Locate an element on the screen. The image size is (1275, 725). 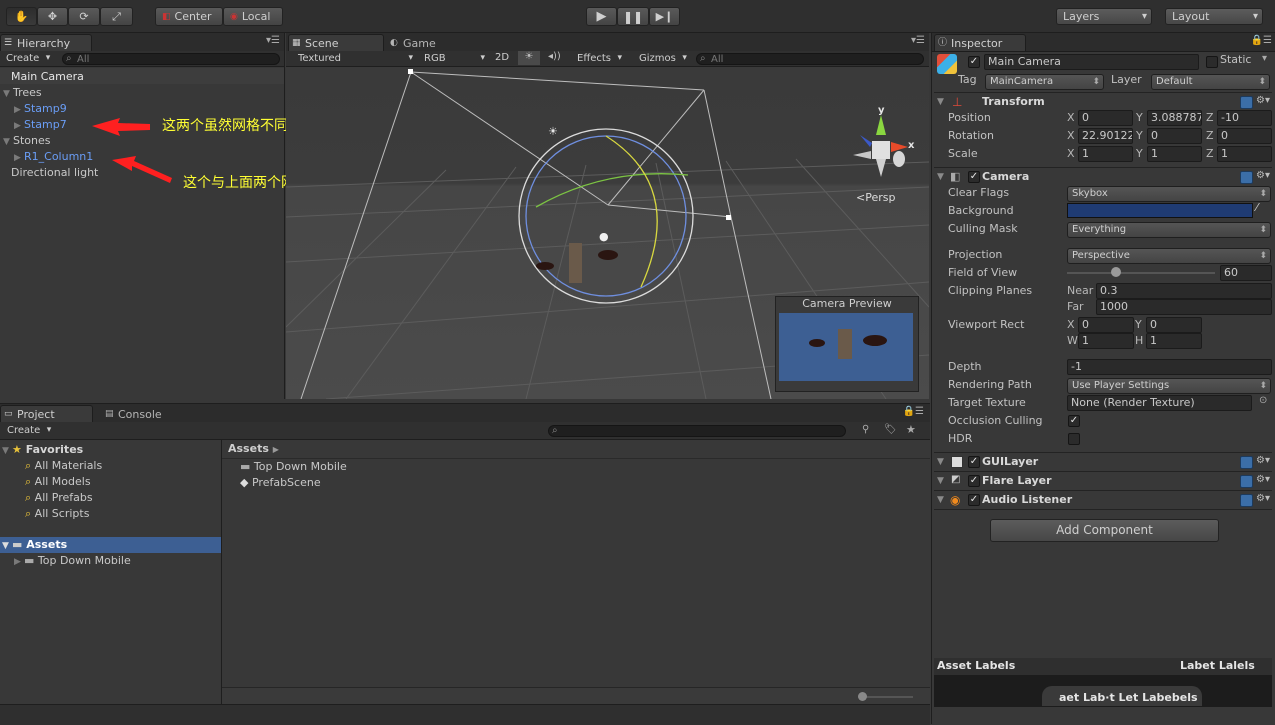
clear-flags-dropdown: Skybox is located at coordinates (1169, 194).